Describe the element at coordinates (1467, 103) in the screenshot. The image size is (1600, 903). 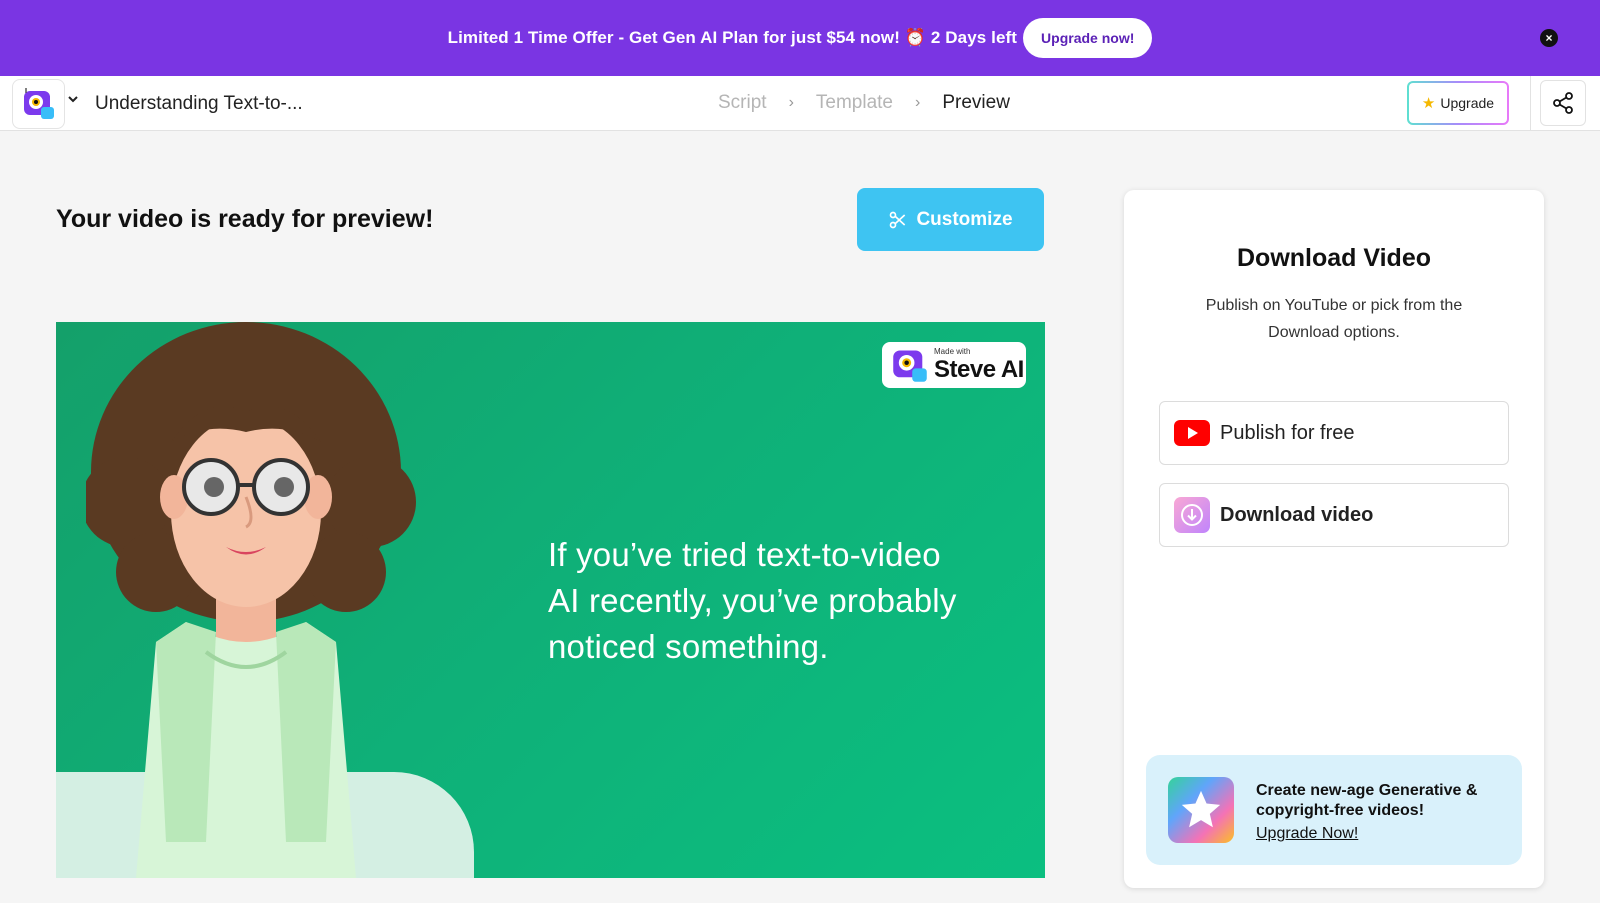
I see `upgrade-label: Upgrade` at that location.